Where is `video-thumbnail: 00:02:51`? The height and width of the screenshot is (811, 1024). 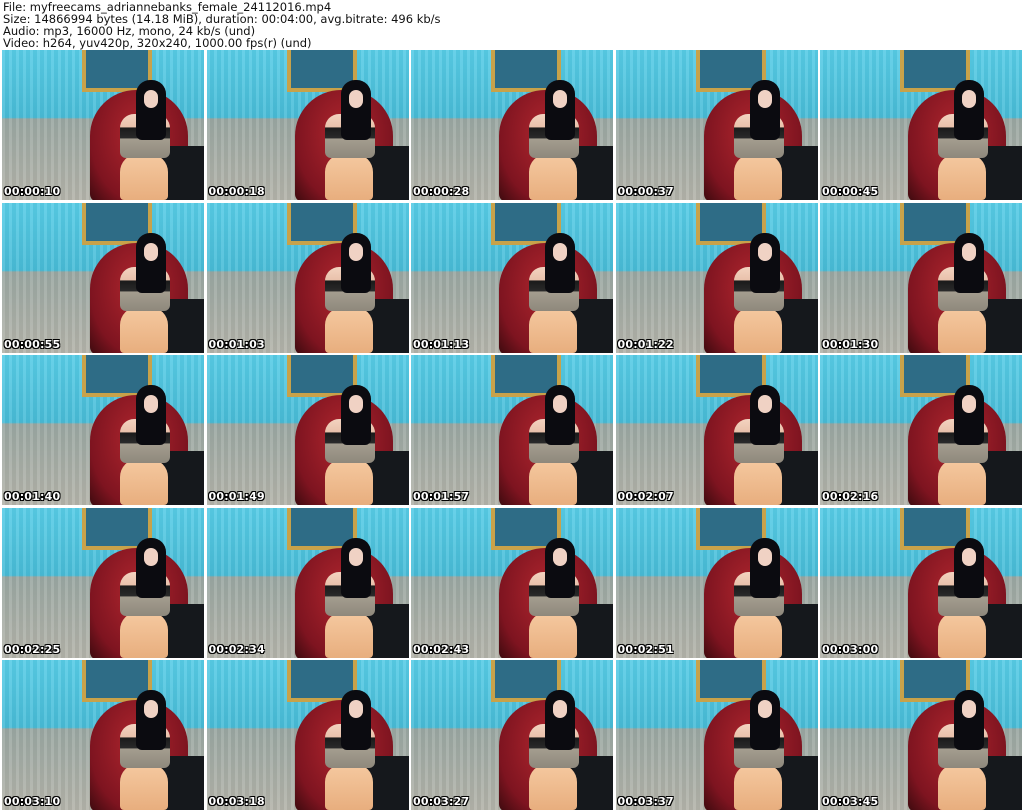
video-thumbnail: 00:02:51 is located at coordinates (716, 582).